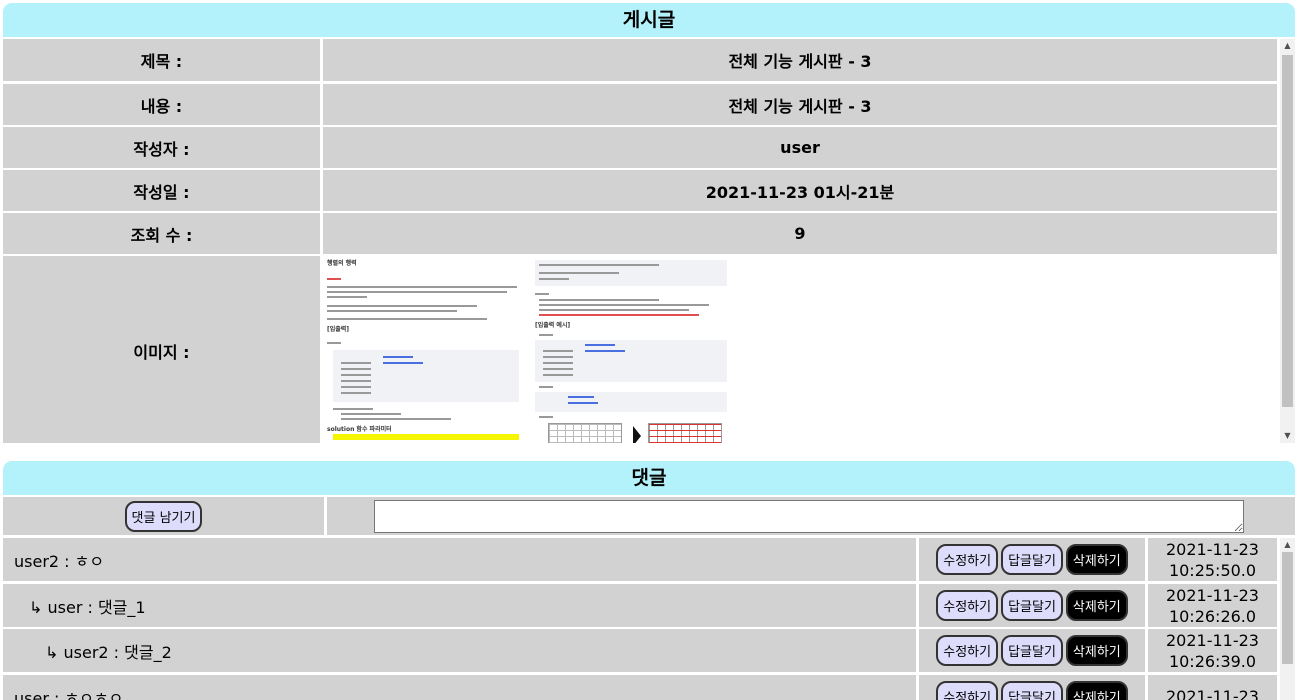  What do you see at coordinates (161, 349) in the screenshot?
I see `post-image-label: 이미지 :` at bounding box center [161, 349].